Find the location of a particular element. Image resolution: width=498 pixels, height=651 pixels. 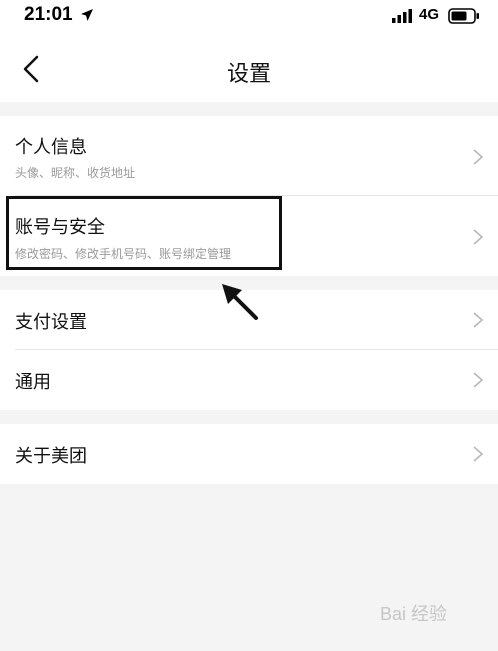

location-arrow-icon is located at coordinates (87, 15).